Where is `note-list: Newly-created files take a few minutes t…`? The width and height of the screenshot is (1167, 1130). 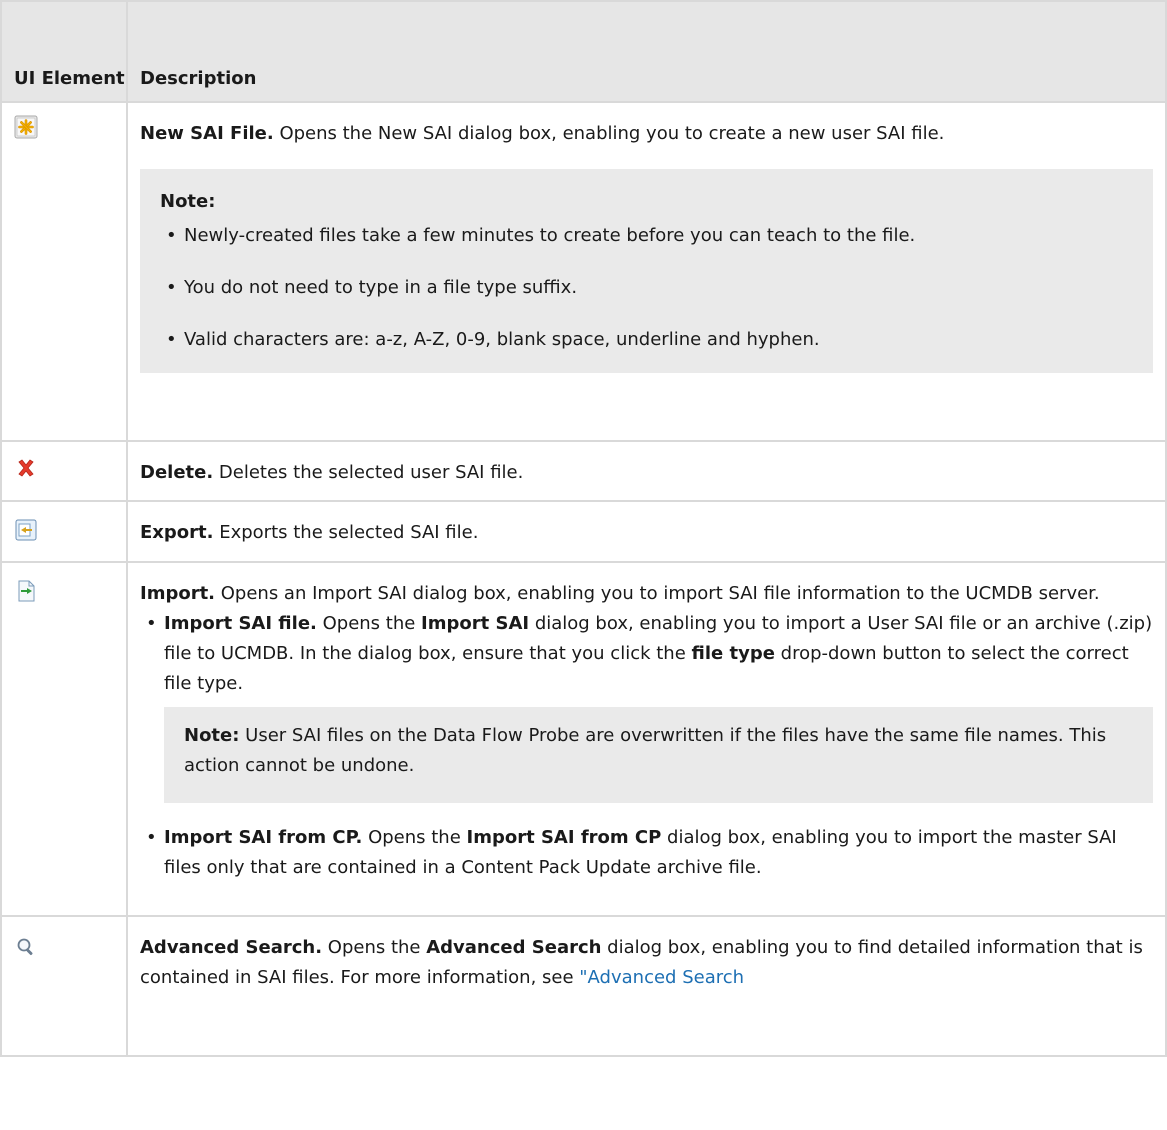 note-list: Newly-created files take a few minutes t… is located at coordinates (650, 288).